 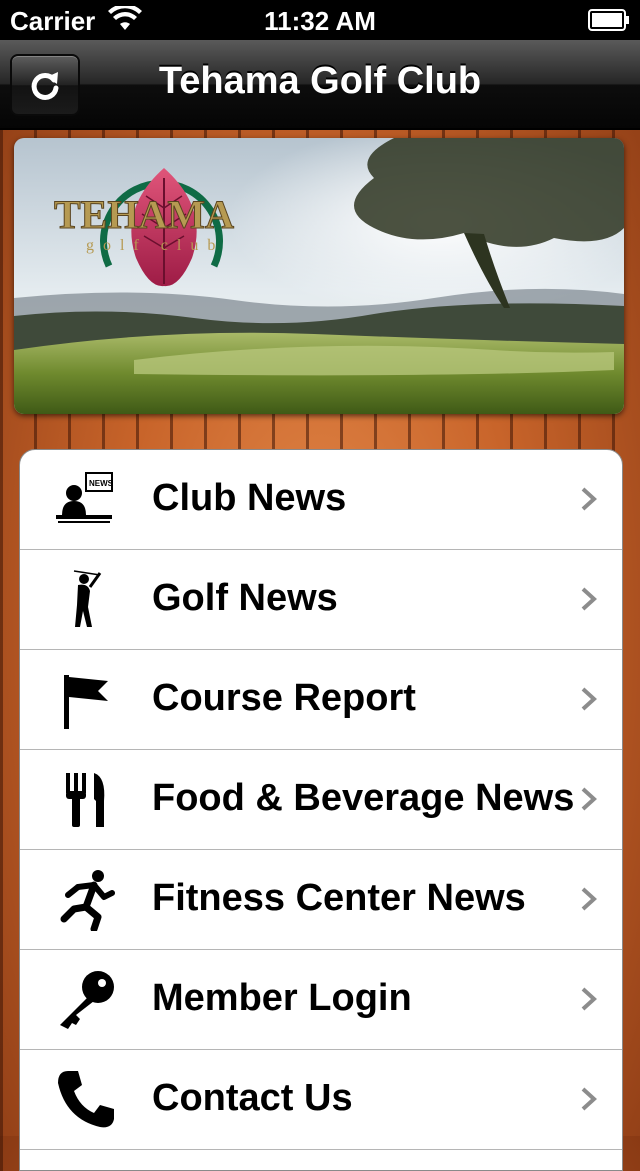 I want to click on menu-item-label: Course Report, so click(x=284, y=698).